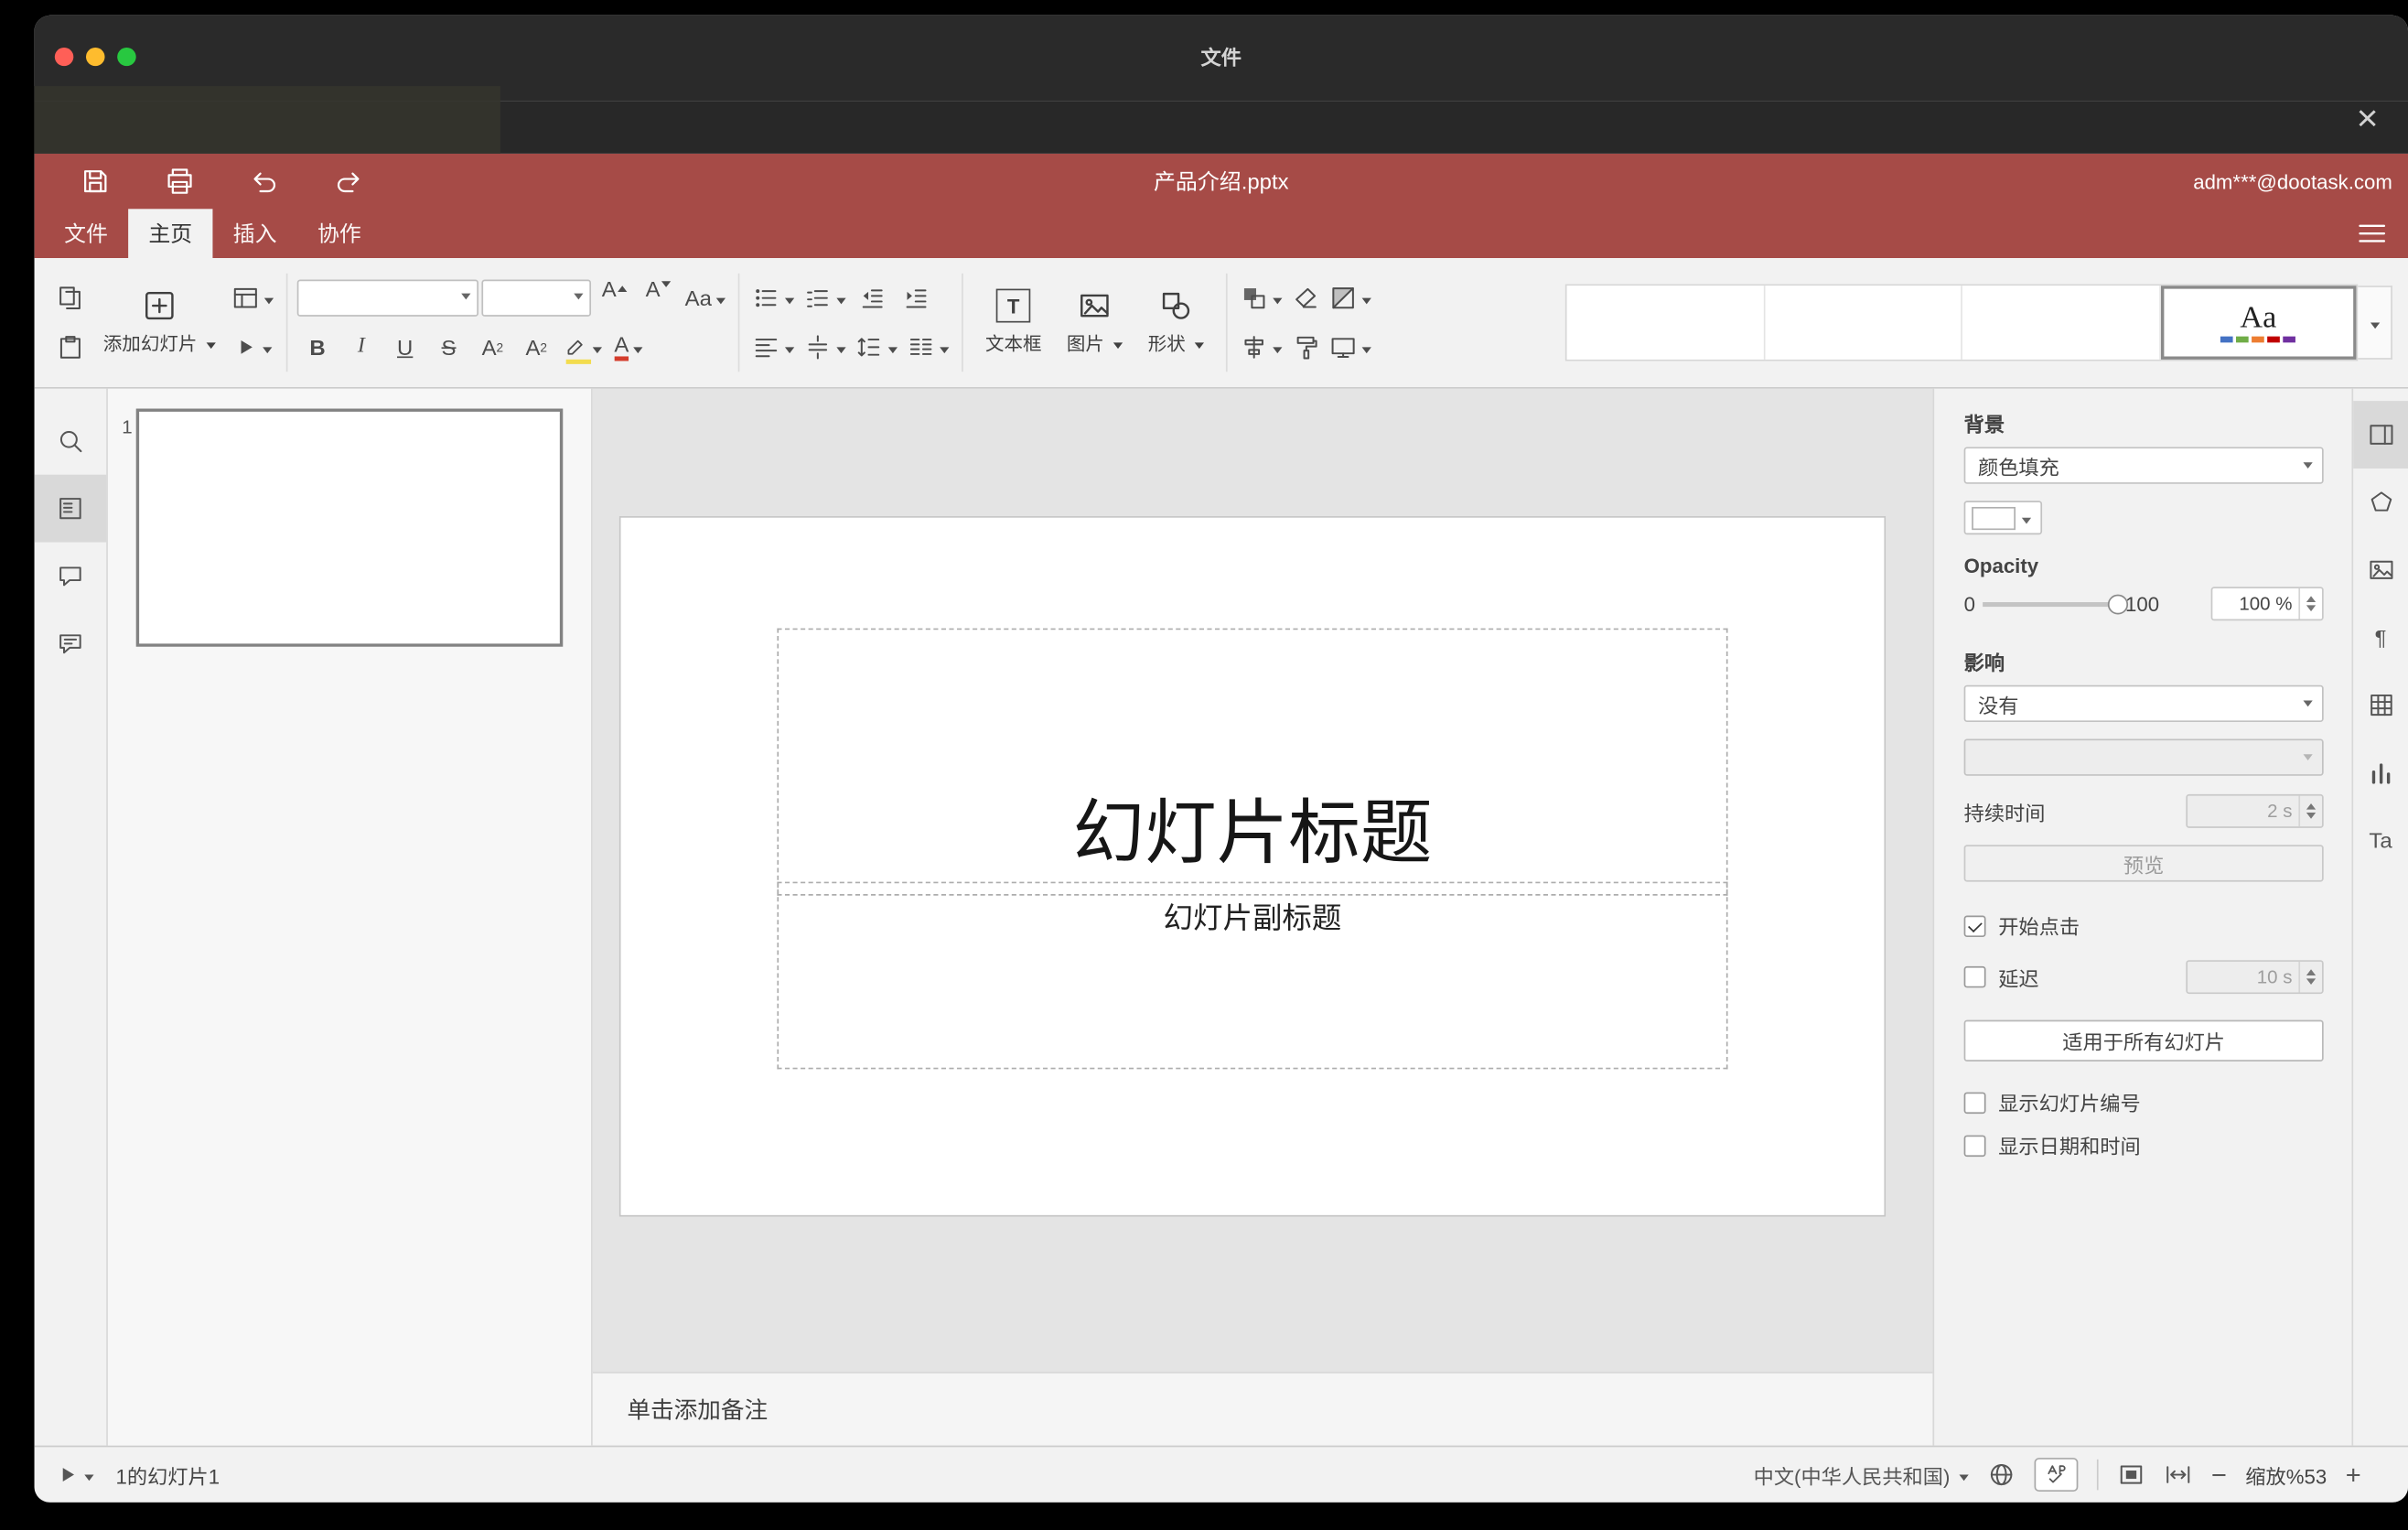 The image size is (2408, 1530). I want to click on italic-icon: I, so click(361, 346).